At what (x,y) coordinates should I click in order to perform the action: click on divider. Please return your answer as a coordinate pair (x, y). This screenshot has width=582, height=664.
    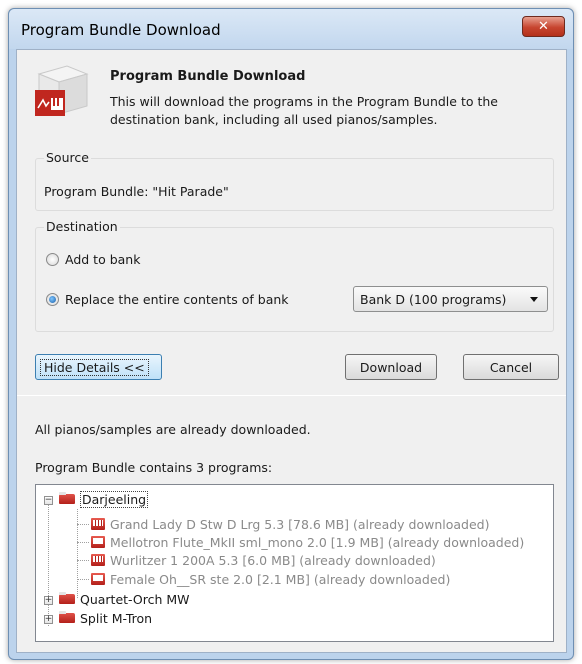
    Looking at the image, I should click on (291, 395).